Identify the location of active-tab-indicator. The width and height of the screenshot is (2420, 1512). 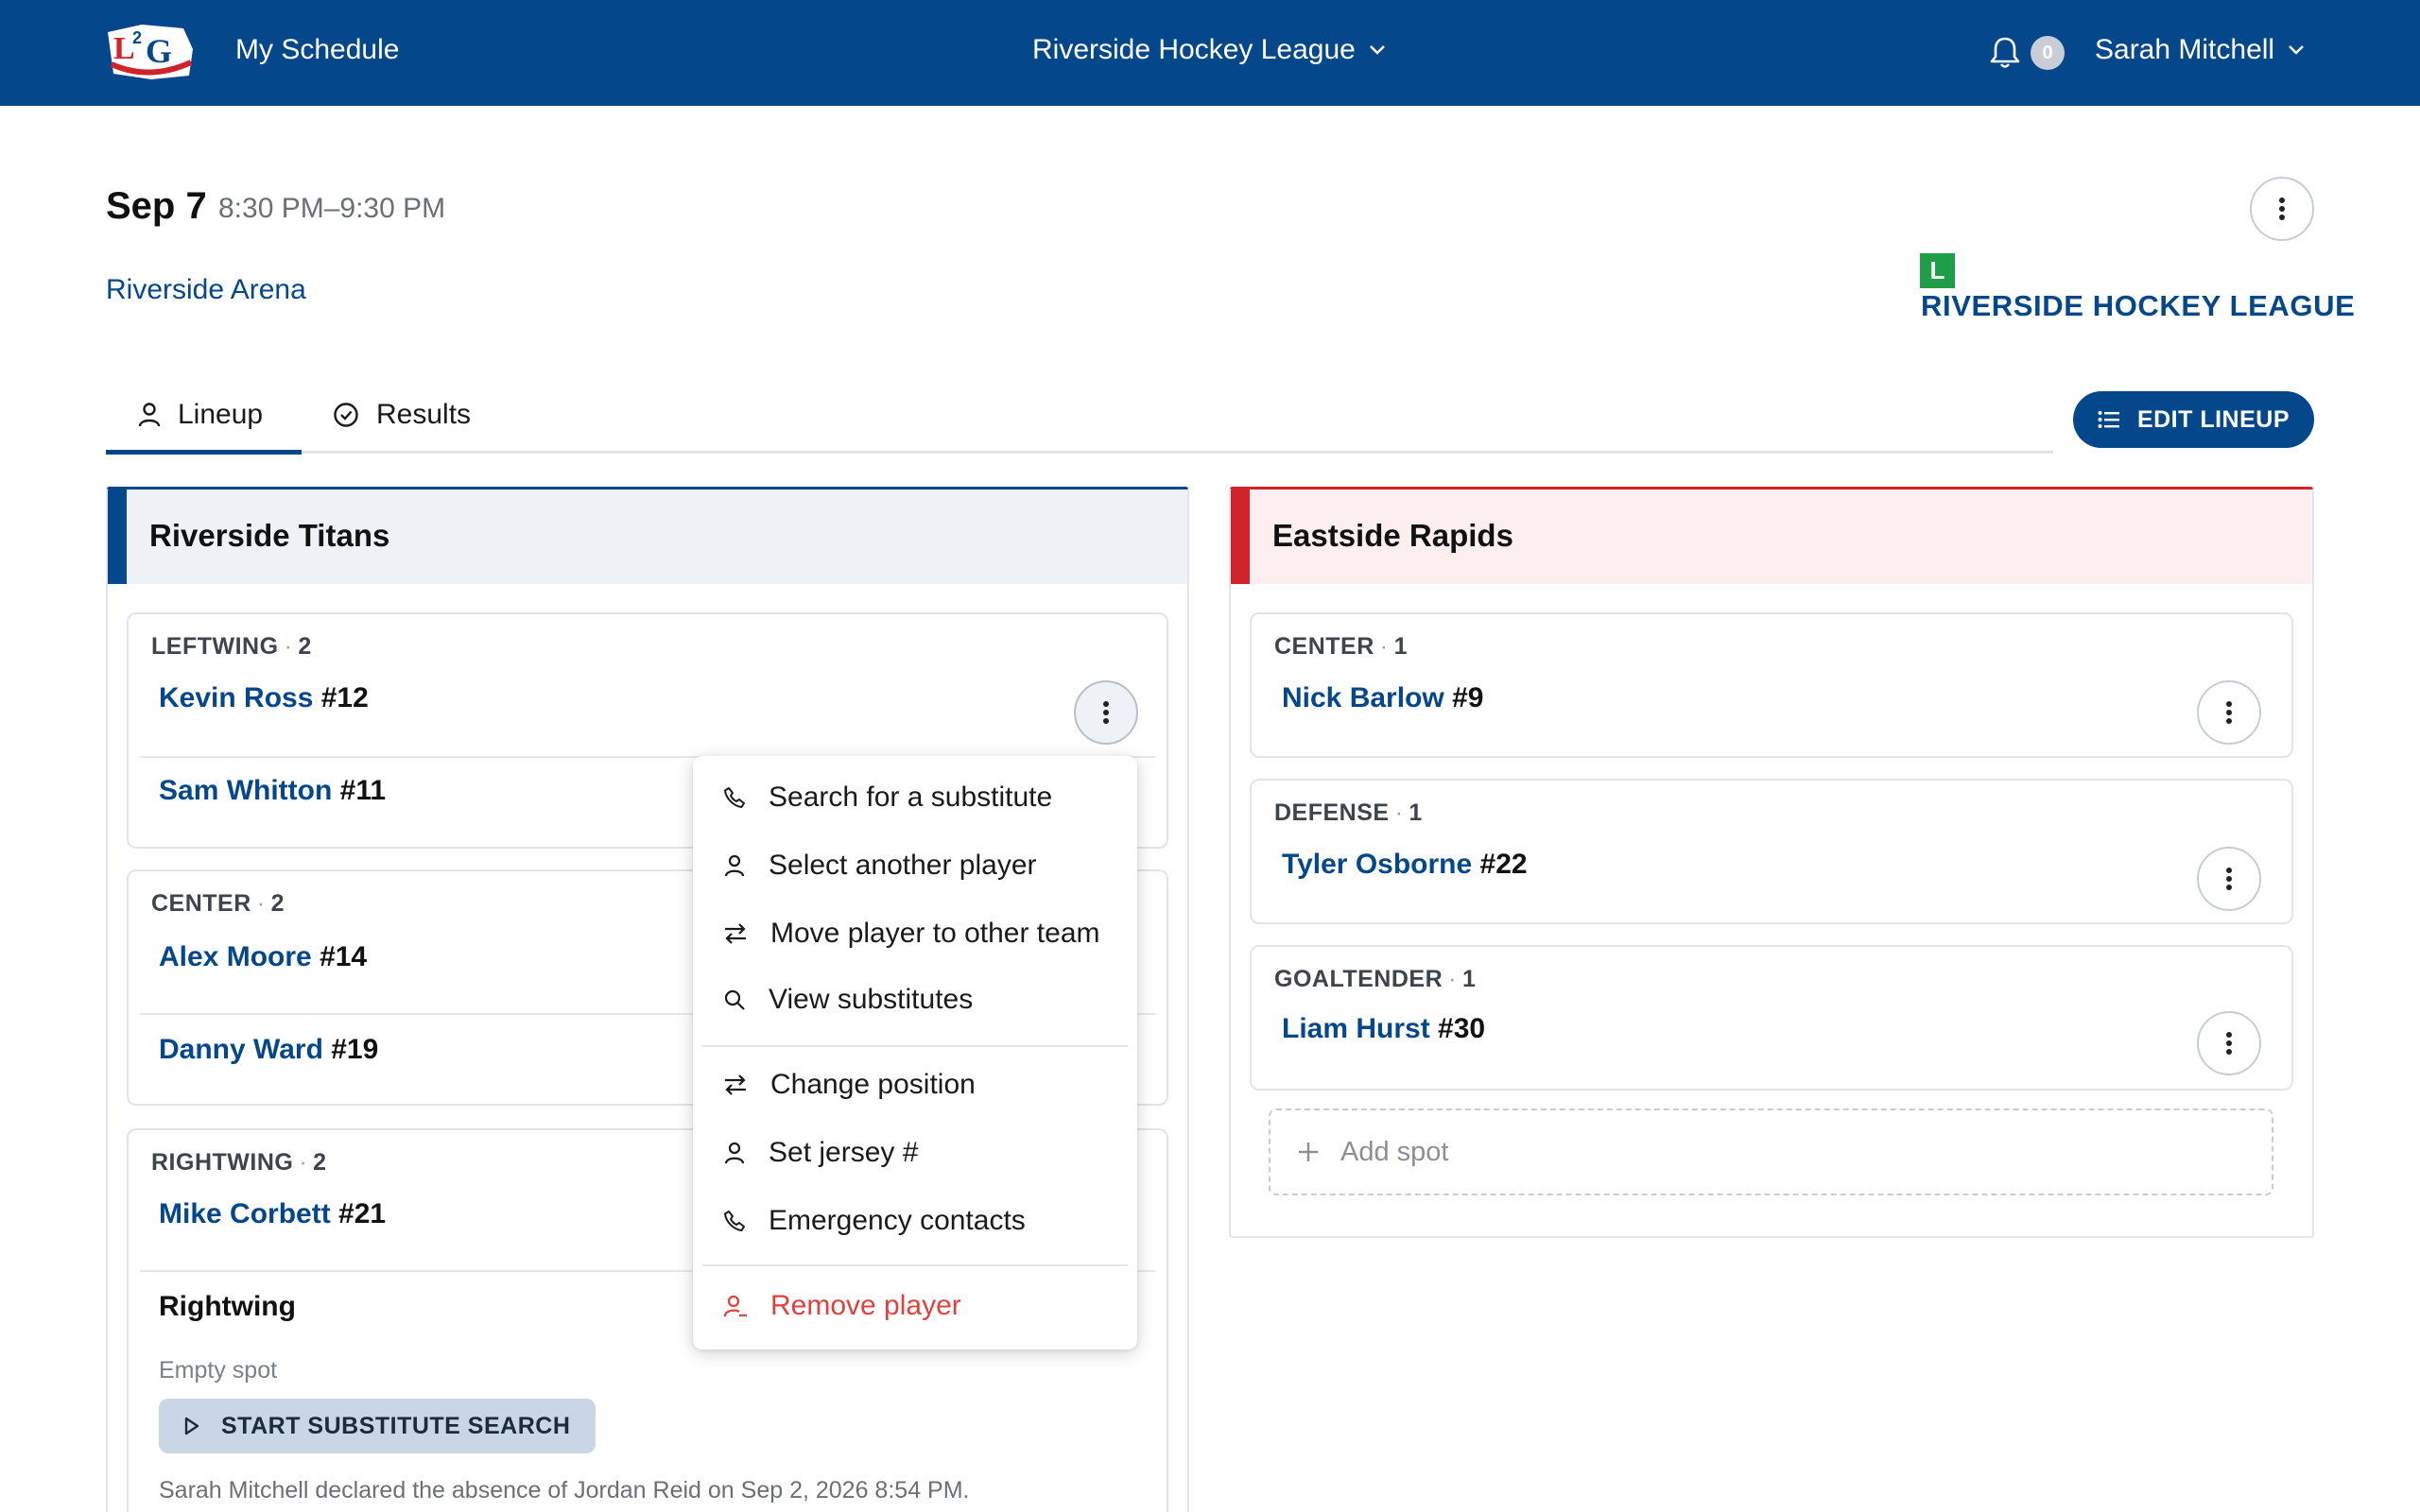
(204, 452).